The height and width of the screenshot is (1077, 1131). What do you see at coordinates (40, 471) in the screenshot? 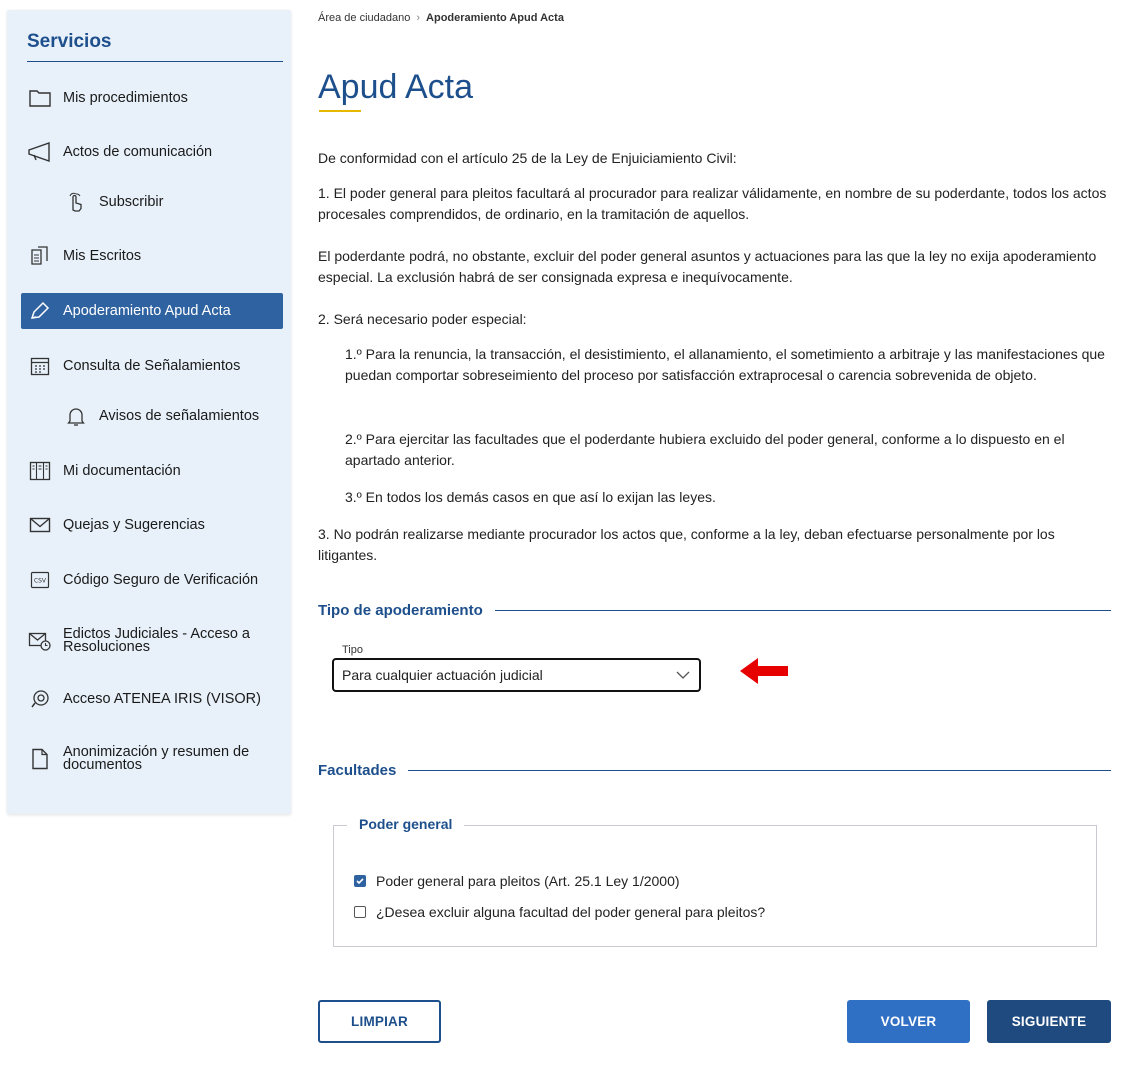
I see `files-icon` at bounding box center [40, 471].